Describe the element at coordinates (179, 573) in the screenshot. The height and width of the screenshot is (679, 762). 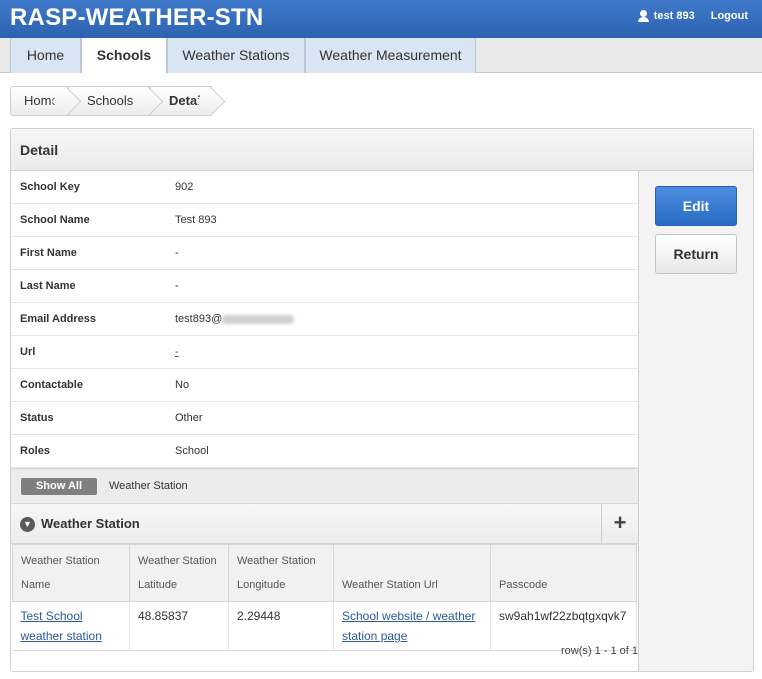
I see `column-header-latitude: Weather Station Latitude` at that location.